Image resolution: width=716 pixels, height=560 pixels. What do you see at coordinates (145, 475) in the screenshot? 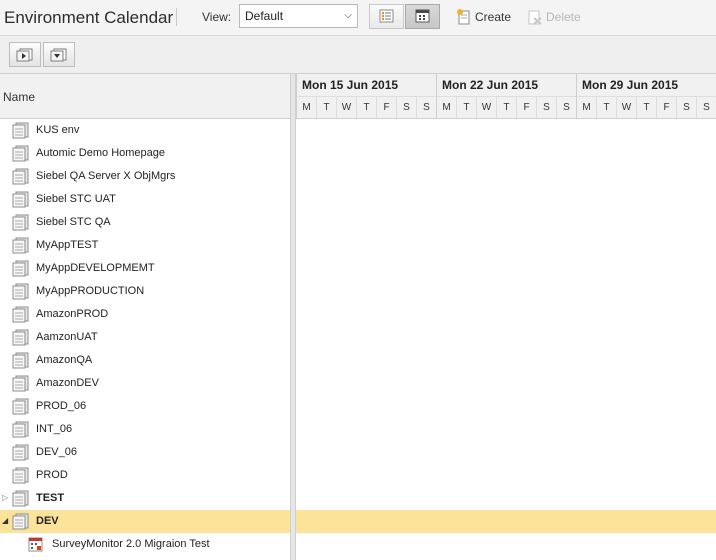
I see `tree-row: PROD` at bounding box center [145, 475].